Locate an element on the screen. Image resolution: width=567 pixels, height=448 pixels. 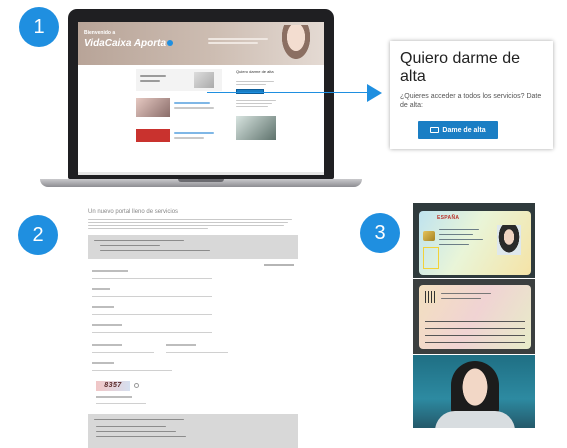
terms-box is located at coordinates (193, 431).